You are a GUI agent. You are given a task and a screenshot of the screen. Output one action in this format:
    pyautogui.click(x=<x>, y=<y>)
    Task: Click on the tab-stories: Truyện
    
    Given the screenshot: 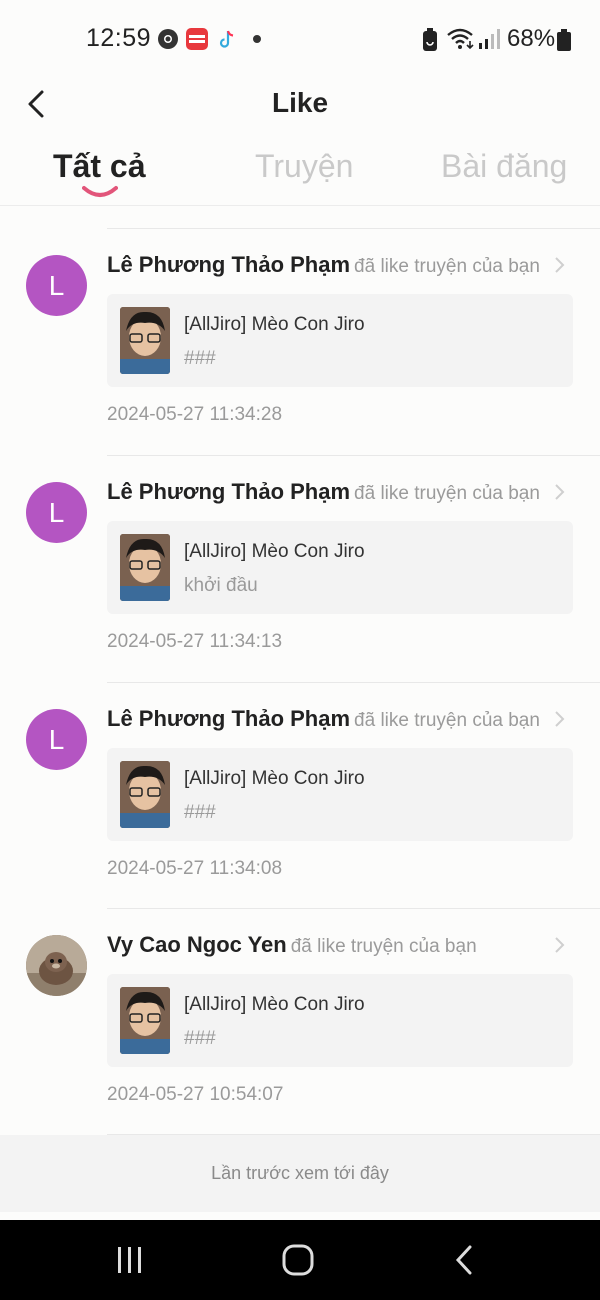 What is the action you would take?
    pyautogui.click(x=304, y=166)
    